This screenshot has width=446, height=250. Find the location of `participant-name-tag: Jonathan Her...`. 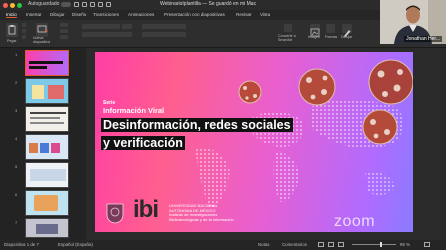

participant-name-tag: Jonathan Her... is located at coordinates (413, 39).